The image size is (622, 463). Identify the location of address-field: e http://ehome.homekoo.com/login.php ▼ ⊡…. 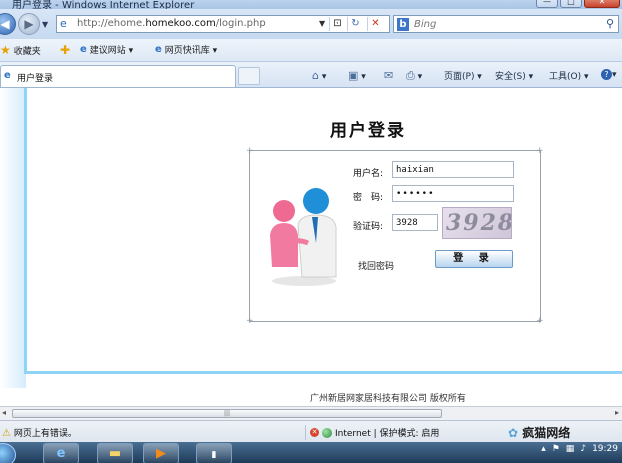
(223, 24).